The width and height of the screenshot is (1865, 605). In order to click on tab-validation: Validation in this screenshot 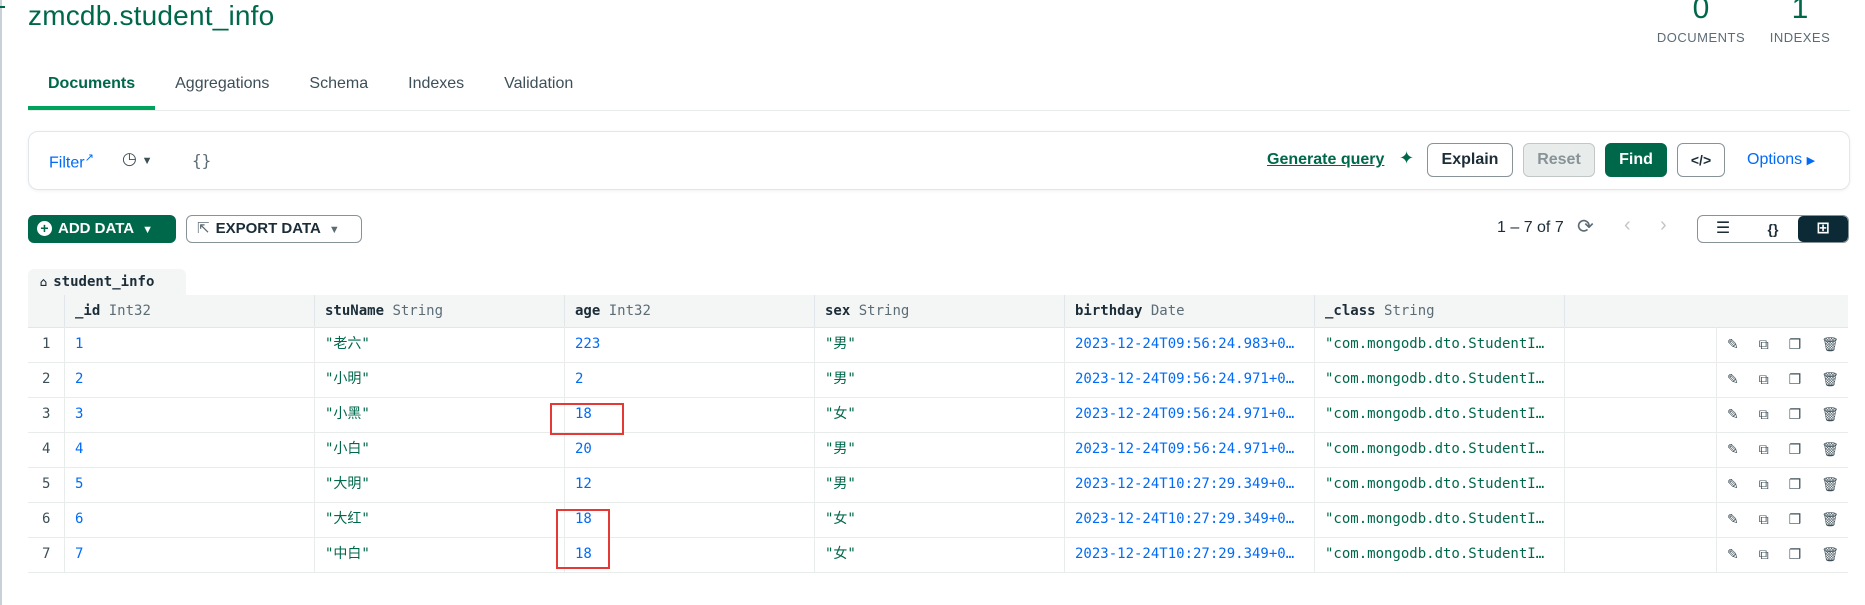, I will do `click(538, 89)`.